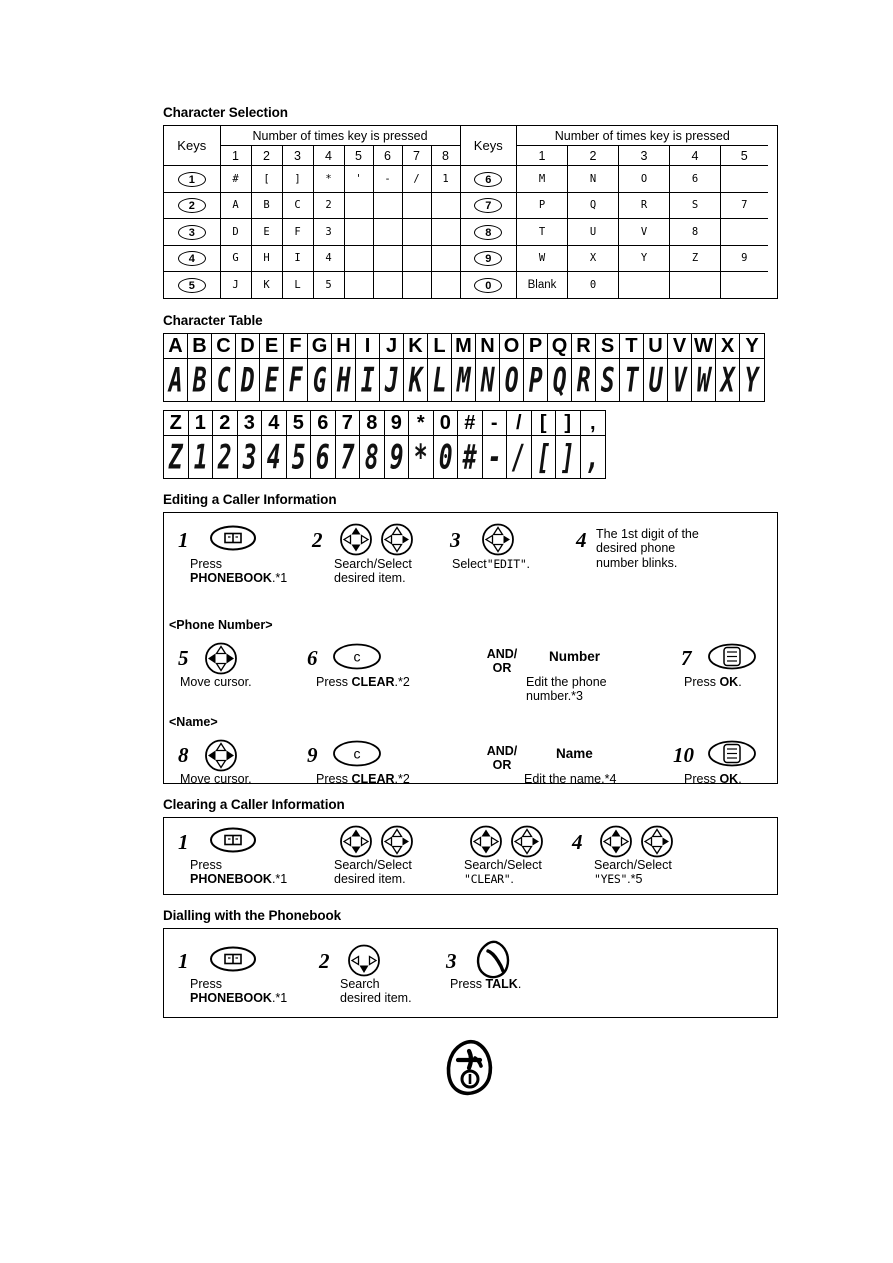  I want to click on char-table-letter: 2, so click(225, 423).